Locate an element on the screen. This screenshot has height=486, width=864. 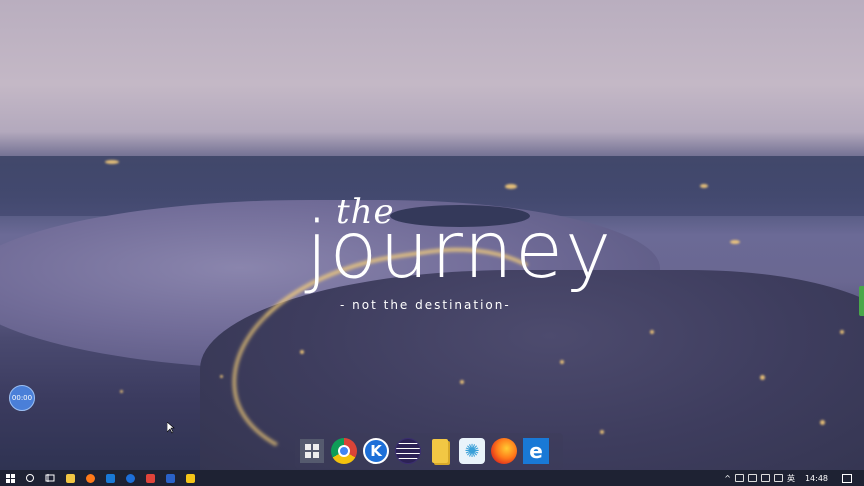
k-app-icon: K is located at coordinates (376, 451).